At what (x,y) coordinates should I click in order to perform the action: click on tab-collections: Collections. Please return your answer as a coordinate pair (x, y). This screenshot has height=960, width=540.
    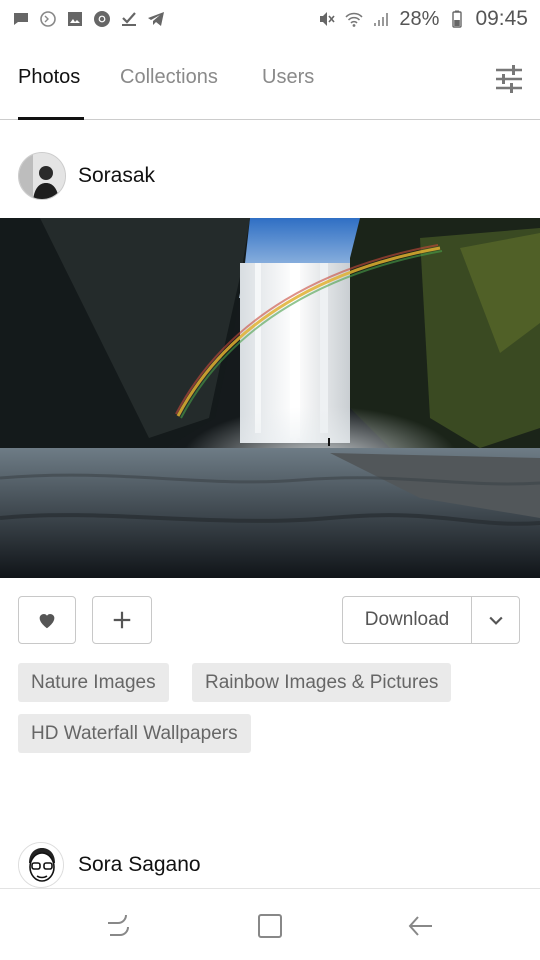
    Looking at the image, I should click on (169, 93).